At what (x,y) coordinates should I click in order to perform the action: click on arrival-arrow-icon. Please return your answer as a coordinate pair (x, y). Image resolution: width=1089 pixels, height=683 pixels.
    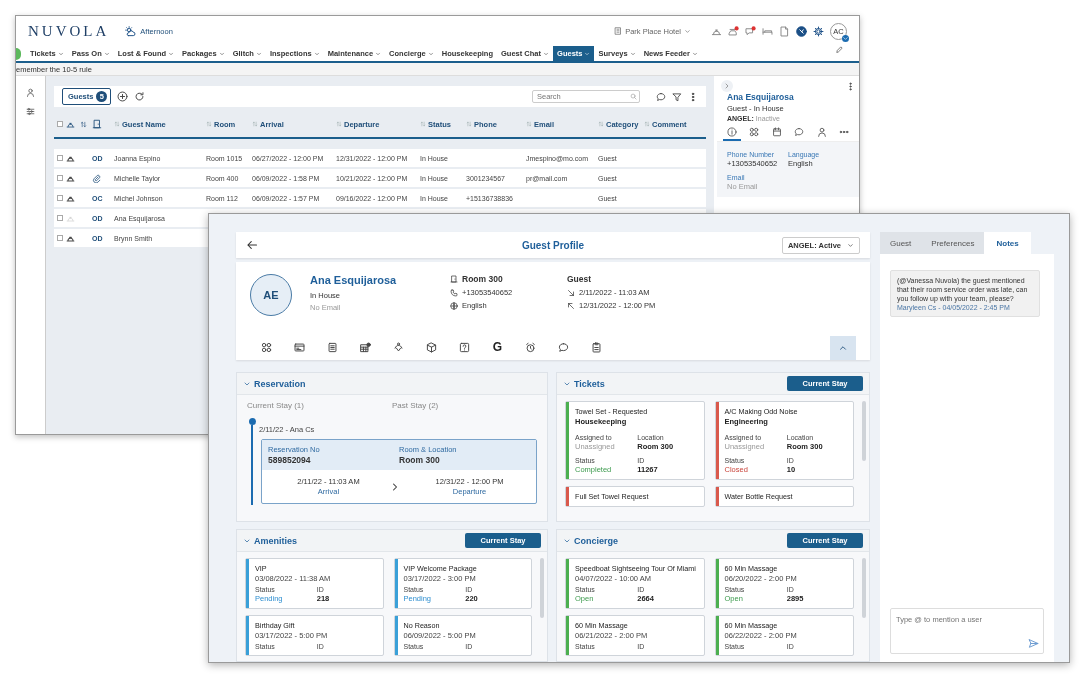
    Looking at the image, I should click on (571, 292).